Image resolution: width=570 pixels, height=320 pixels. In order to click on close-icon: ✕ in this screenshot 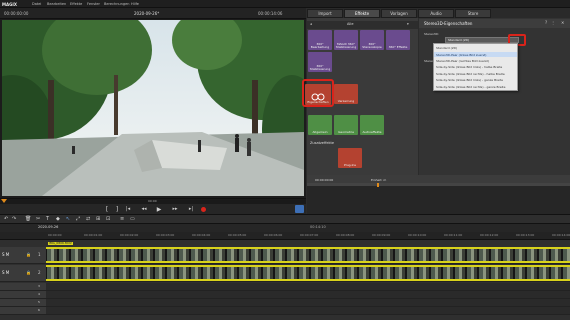, I will do `click(562, 23)`.